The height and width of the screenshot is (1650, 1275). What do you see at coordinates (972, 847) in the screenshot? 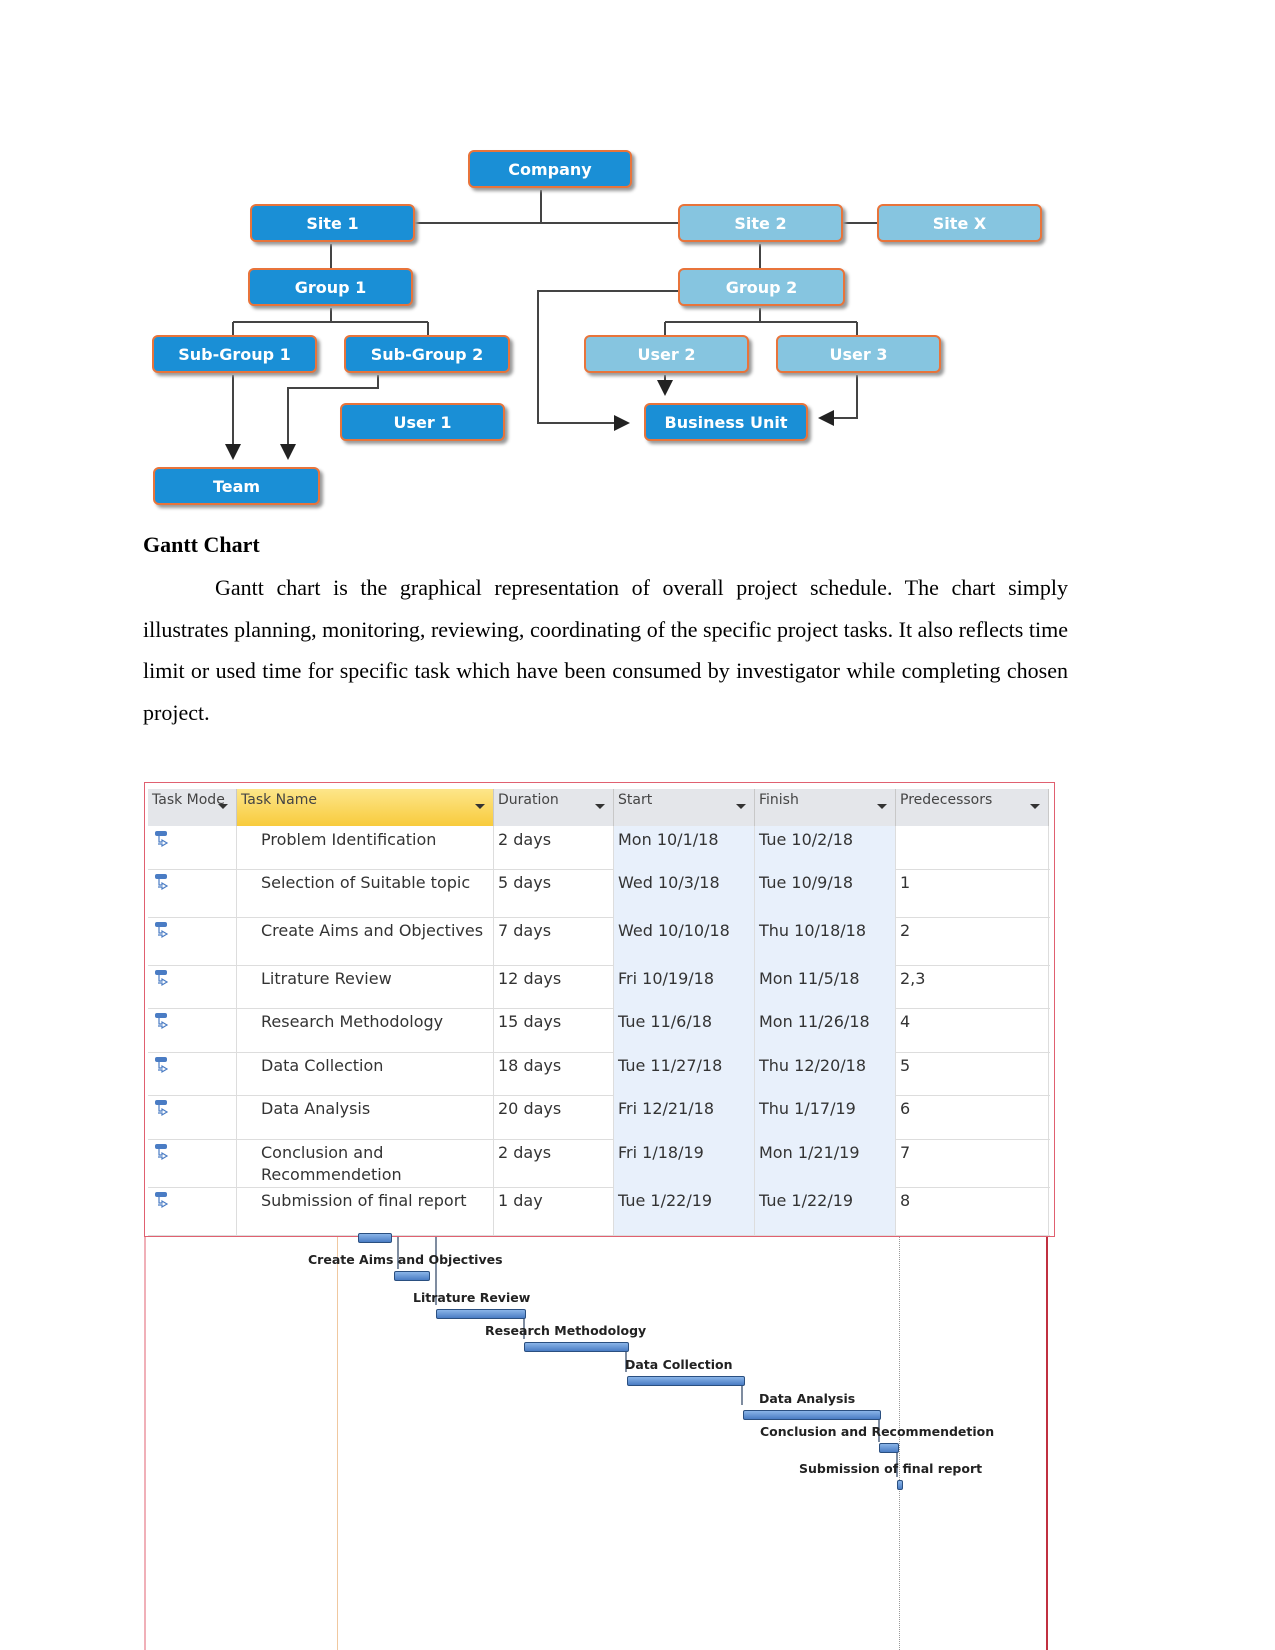
I see `cell-pred` at bounding box center [972, 847].